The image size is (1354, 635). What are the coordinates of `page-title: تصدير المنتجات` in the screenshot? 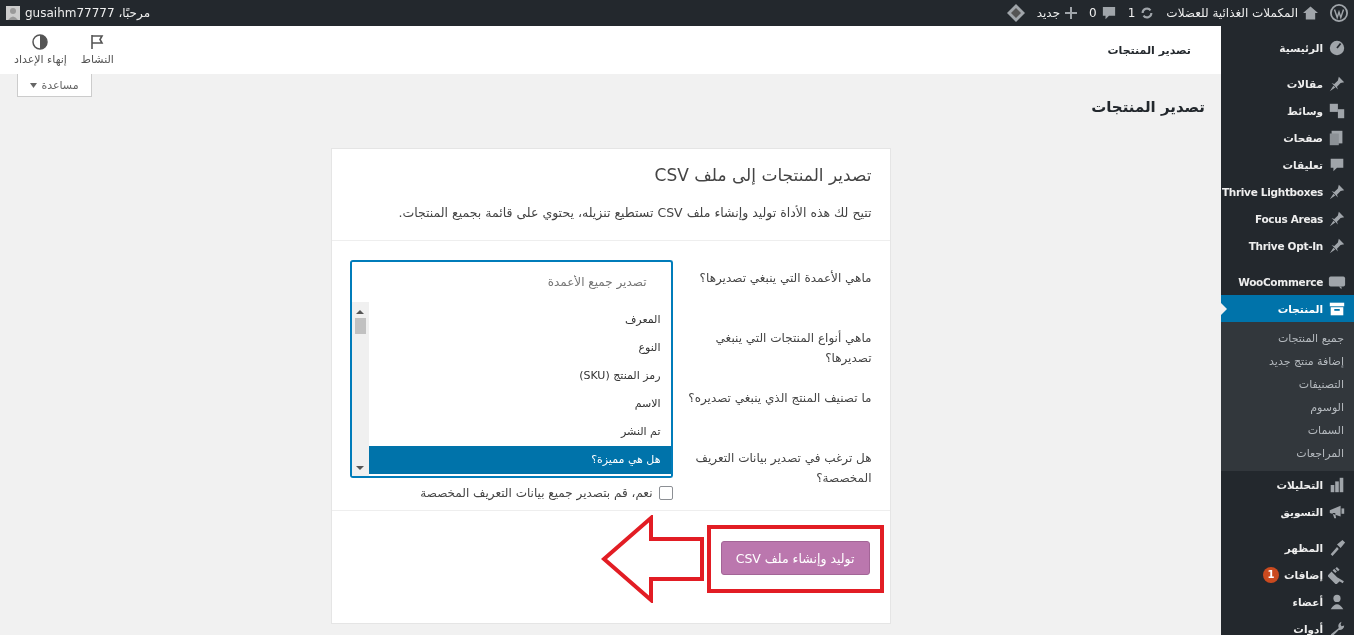 It's located at (1147, 108).